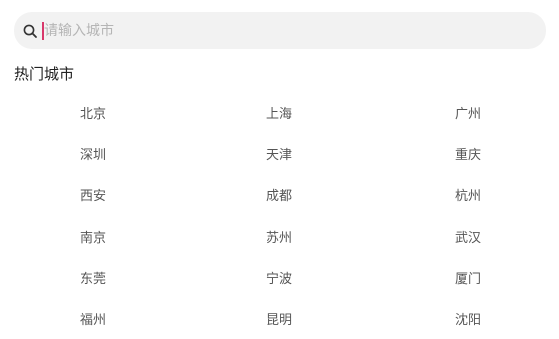  Describe the element at coordinates (467, 318) in the screenshot. I see `city-item: 沈阳` at that location.